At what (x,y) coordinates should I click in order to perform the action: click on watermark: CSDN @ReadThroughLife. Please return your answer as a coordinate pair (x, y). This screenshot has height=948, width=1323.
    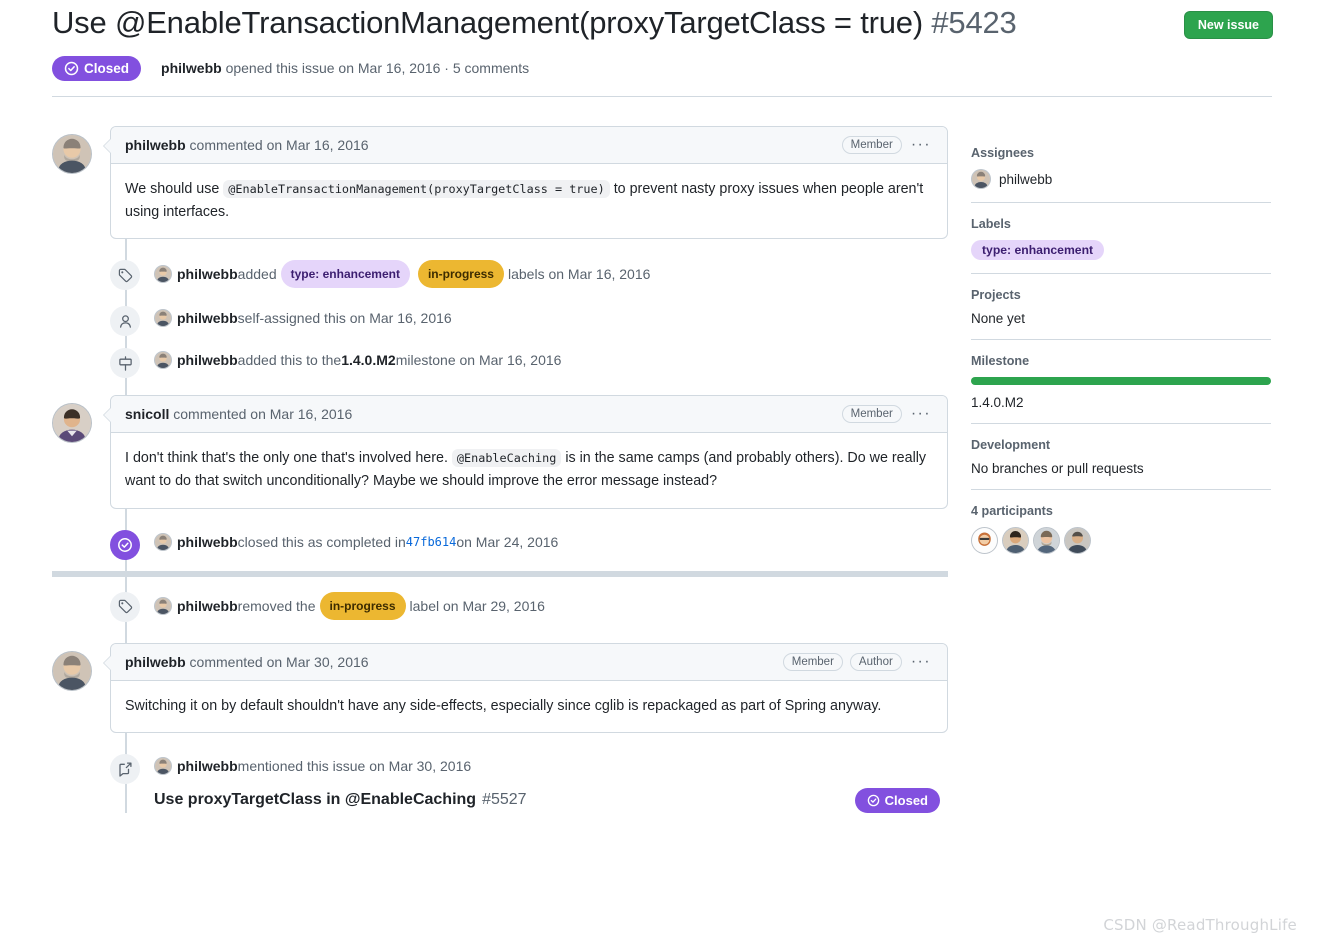
    Looking at the image, I should click on (1200, 925).